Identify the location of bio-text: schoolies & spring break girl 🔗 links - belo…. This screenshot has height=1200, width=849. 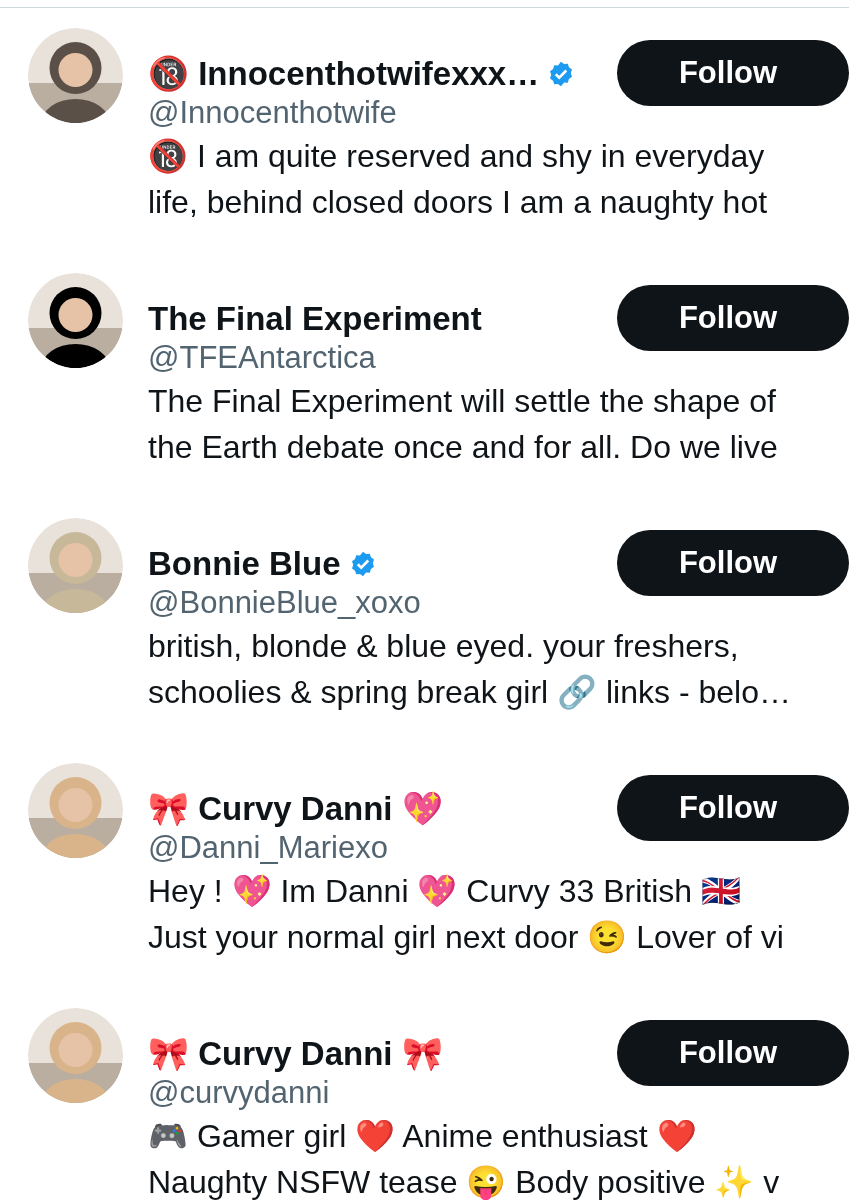
(469, 692).